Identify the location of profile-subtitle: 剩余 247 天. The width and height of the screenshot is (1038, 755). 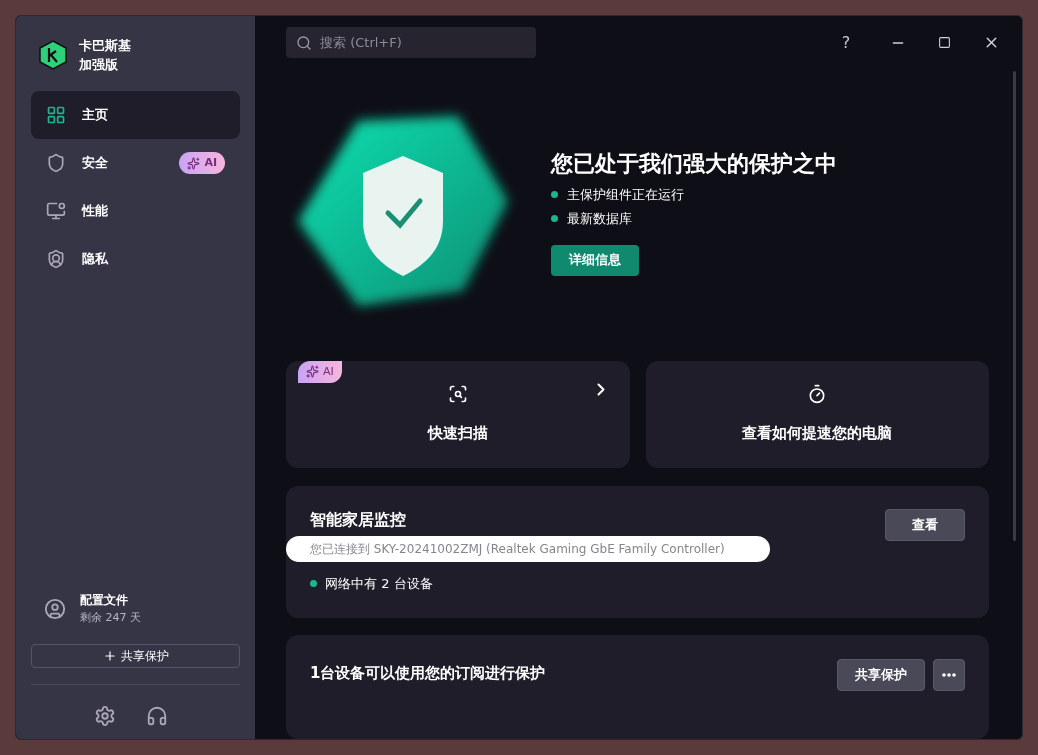
(110, 618).